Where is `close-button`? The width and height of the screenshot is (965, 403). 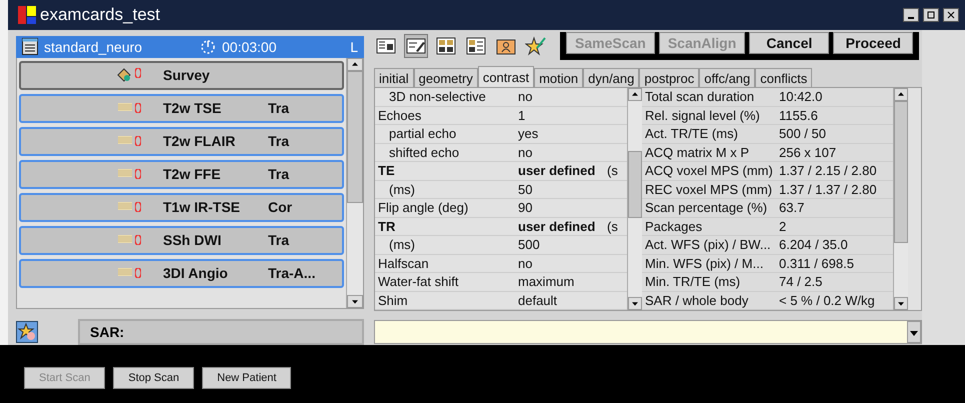 close-button is located at coordinates (951, 15).